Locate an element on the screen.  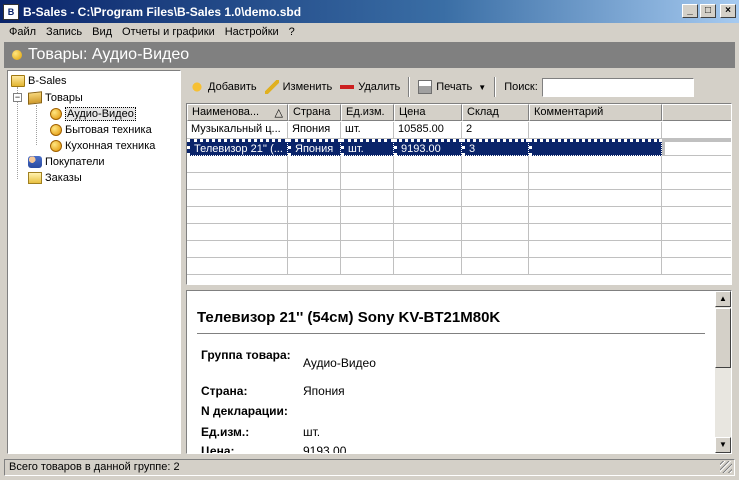
section-header: Товары: Аудио-Видео is located at coordinates (369, 55).